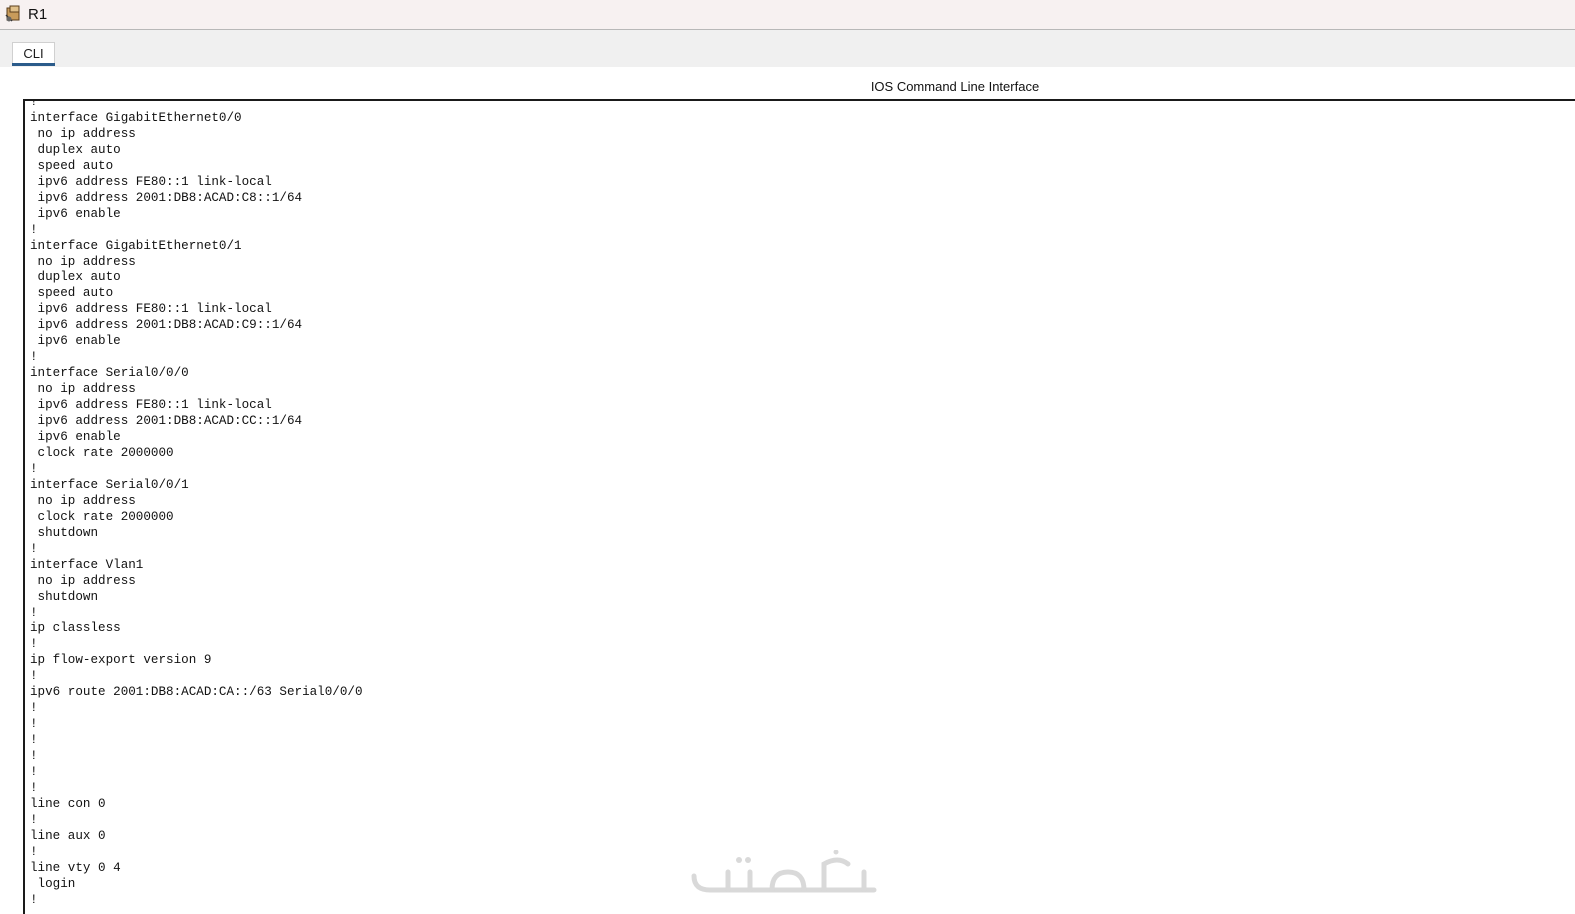  What do you see at coordinates (33, 64) in the screenshot?
I see `active-tab-indicator` at bounding box center [33, 64].